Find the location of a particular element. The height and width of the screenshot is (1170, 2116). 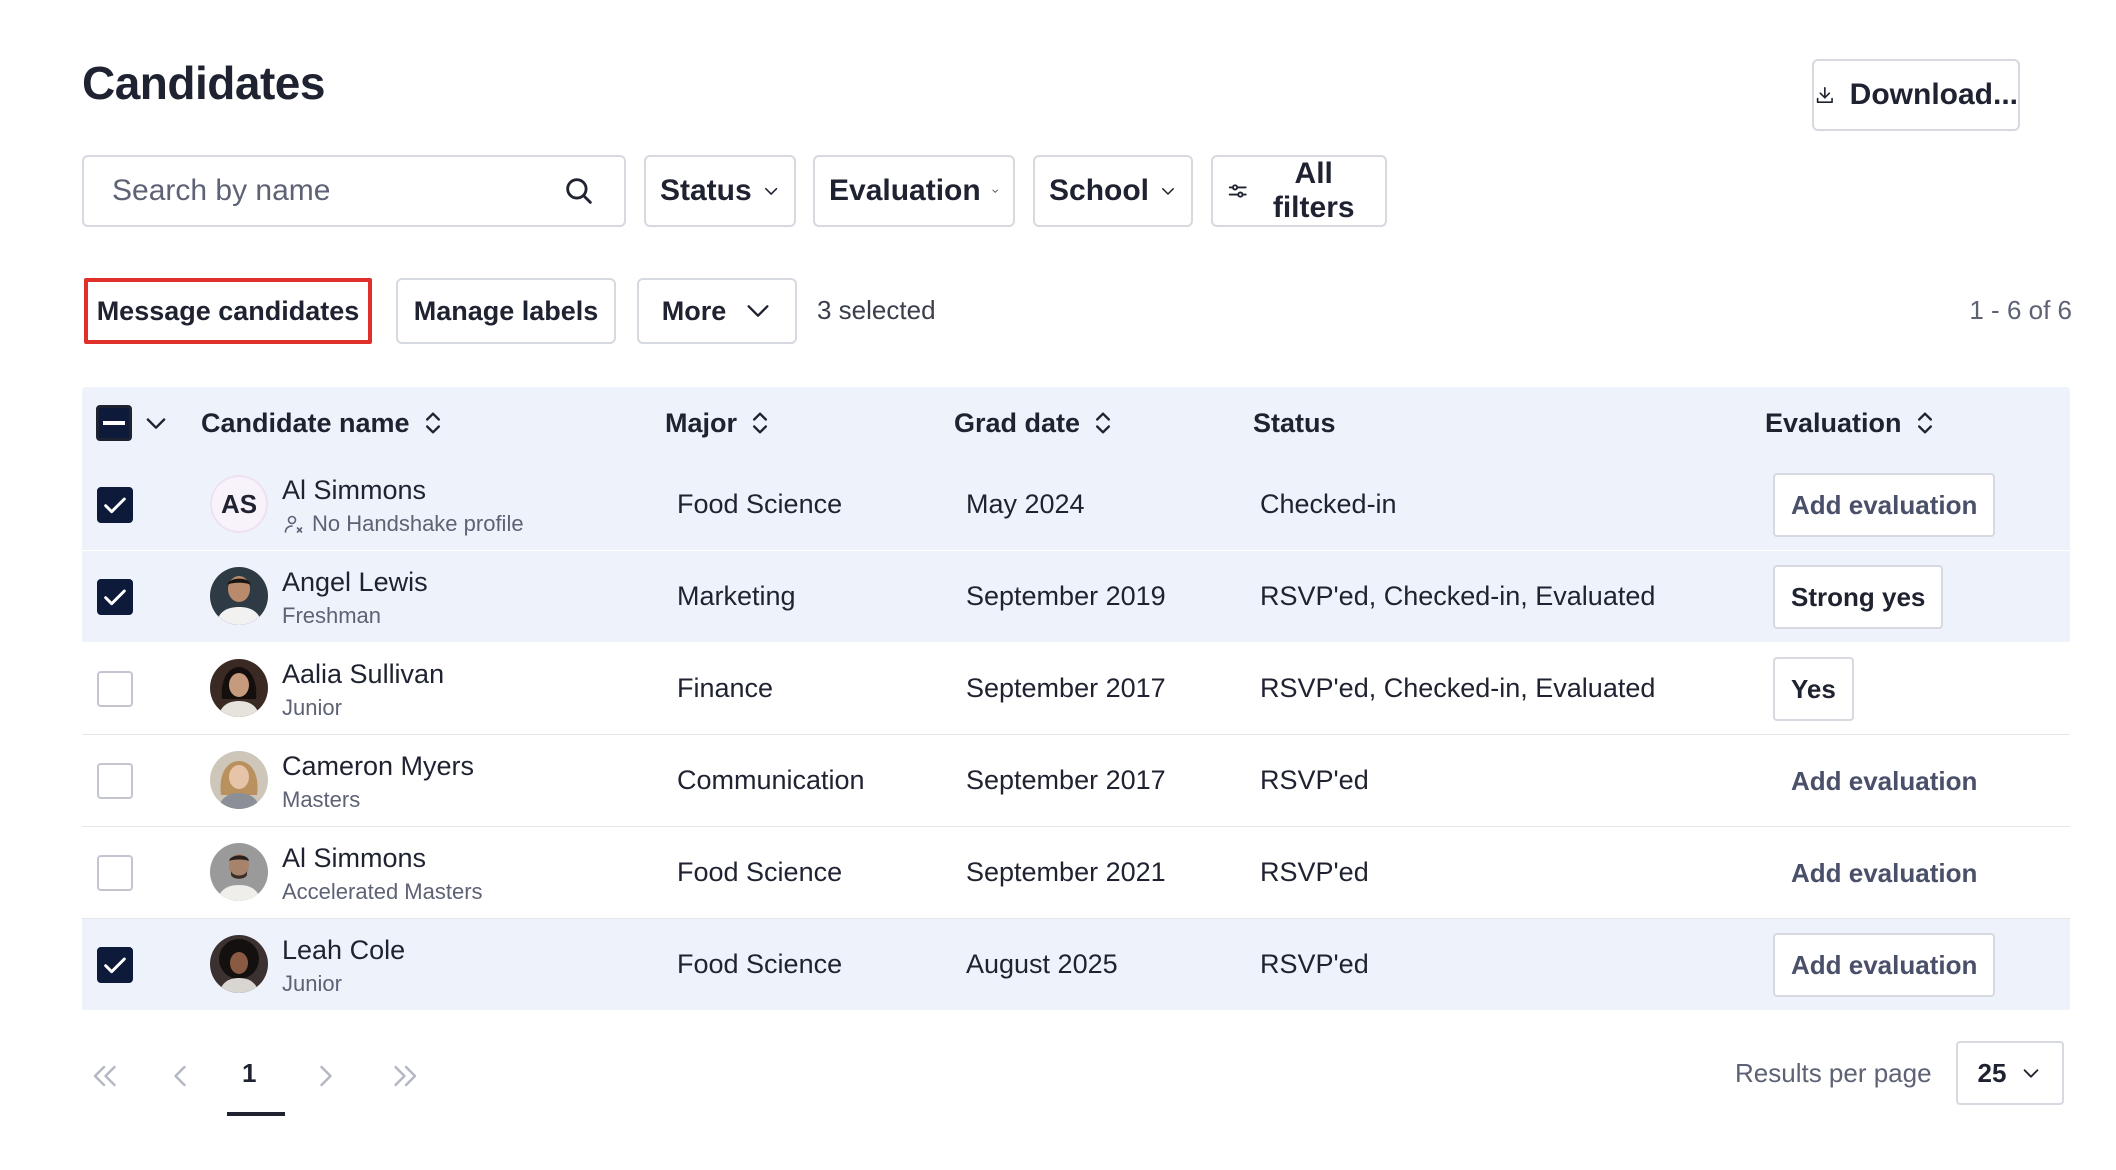

school-filter: School is located at coordinates (1113, 191).